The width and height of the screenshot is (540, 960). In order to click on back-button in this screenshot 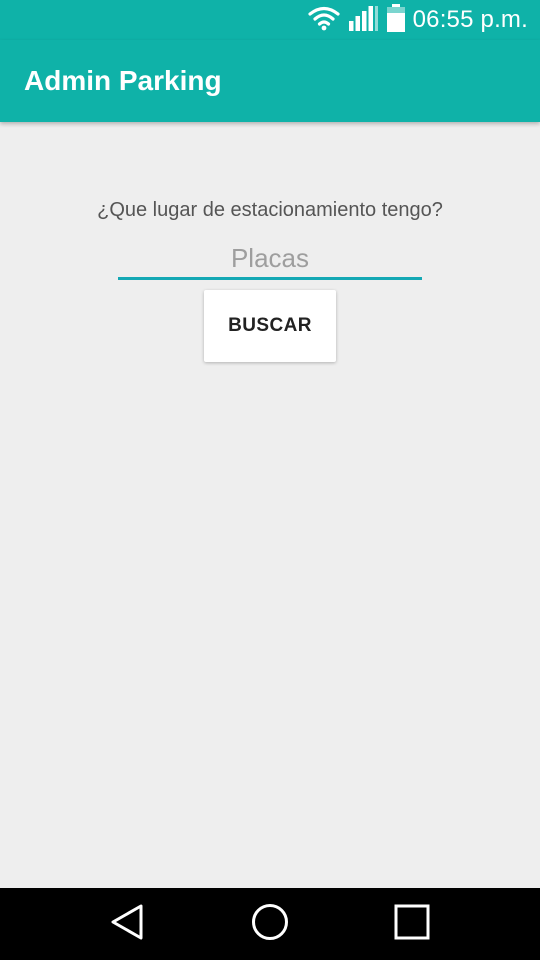, I will do `click(127, 924)`.